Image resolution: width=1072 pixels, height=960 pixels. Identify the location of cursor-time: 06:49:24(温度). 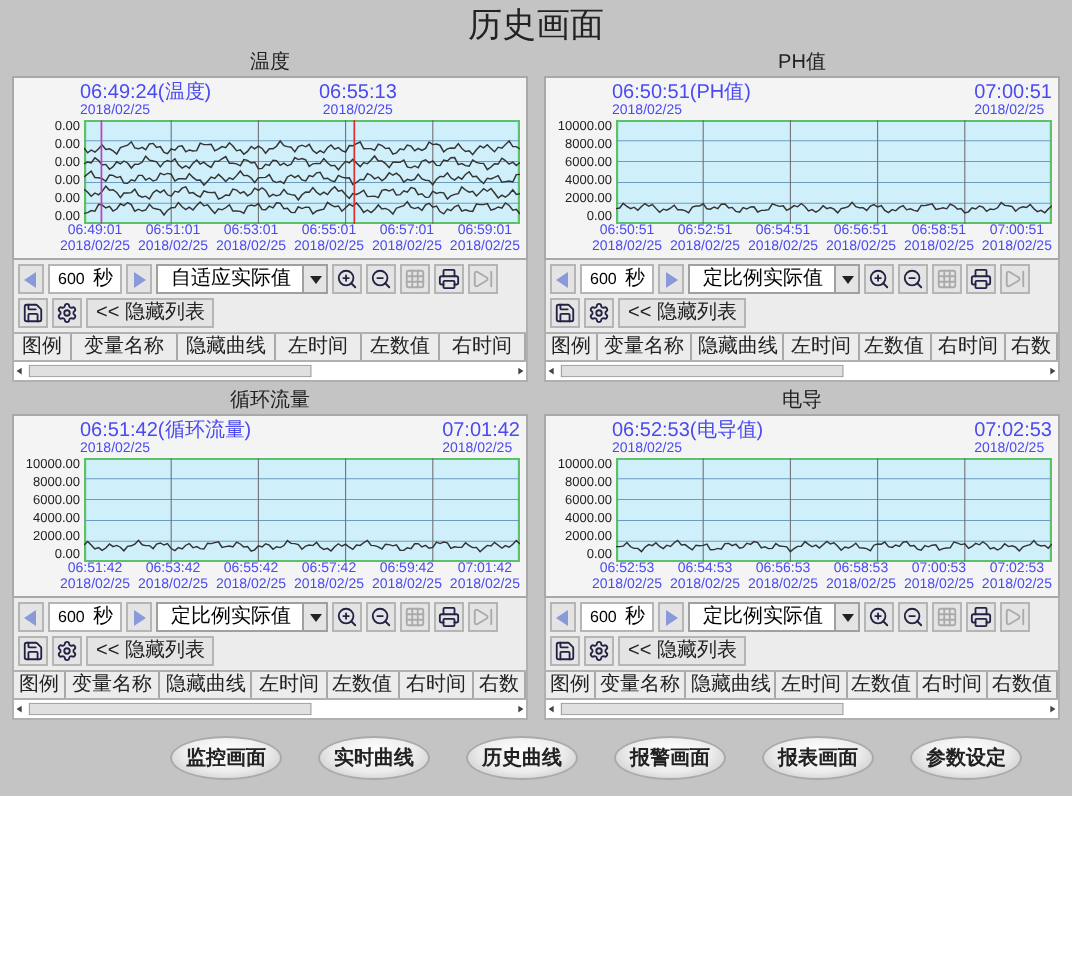
(146, 93).